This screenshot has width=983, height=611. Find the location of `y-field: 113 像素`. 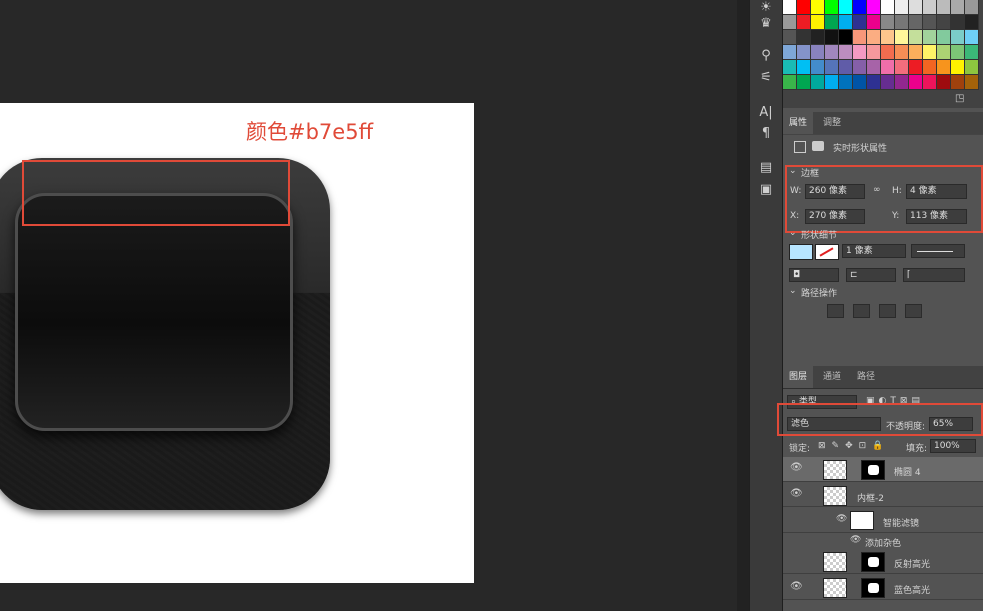

y-field: 113 像素 is located at coordinates (936, 216).